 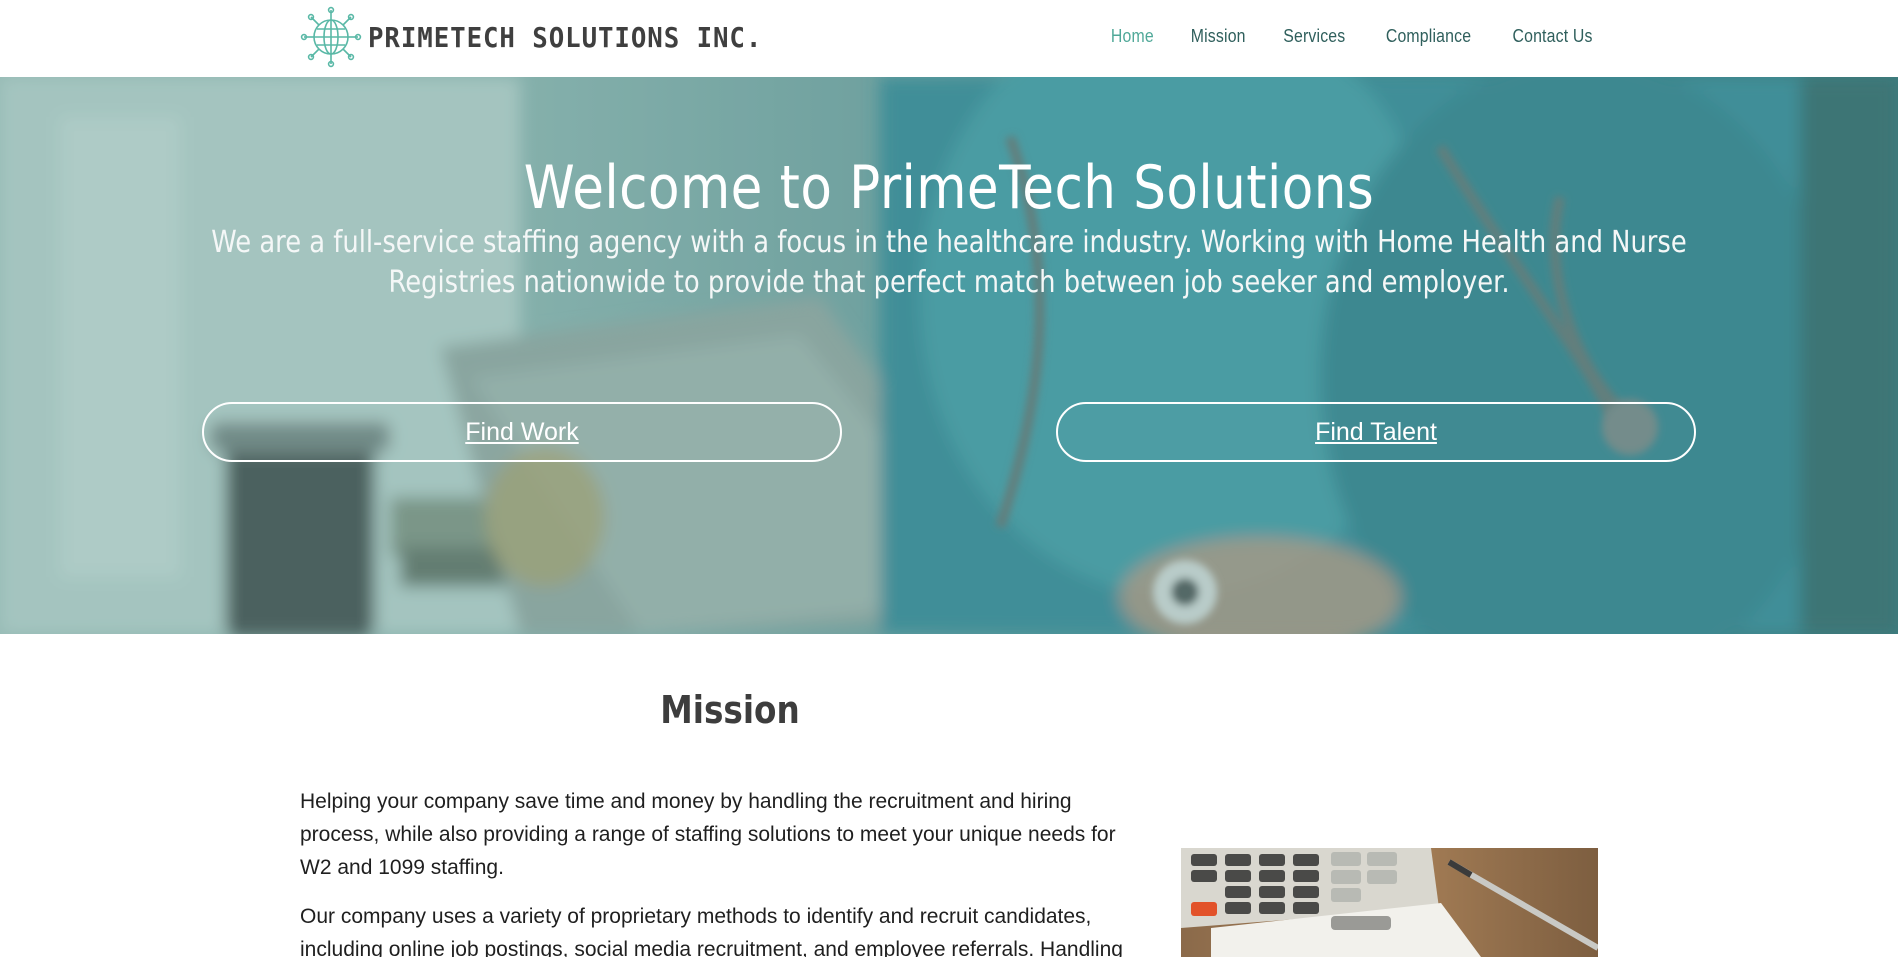 I want to click on nav-compliance: Compliance, so click(x=1428, y=36).